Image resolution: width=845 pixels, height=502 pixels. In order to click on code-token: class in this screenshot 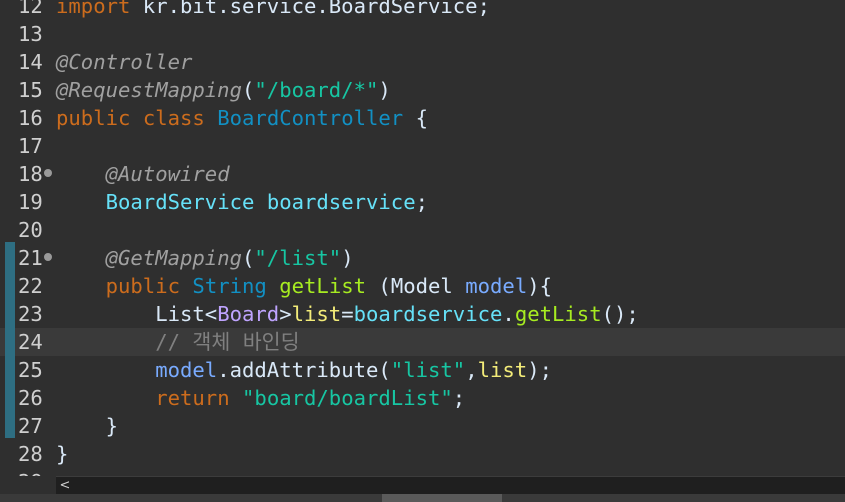, I will do `click(173, 118)`.